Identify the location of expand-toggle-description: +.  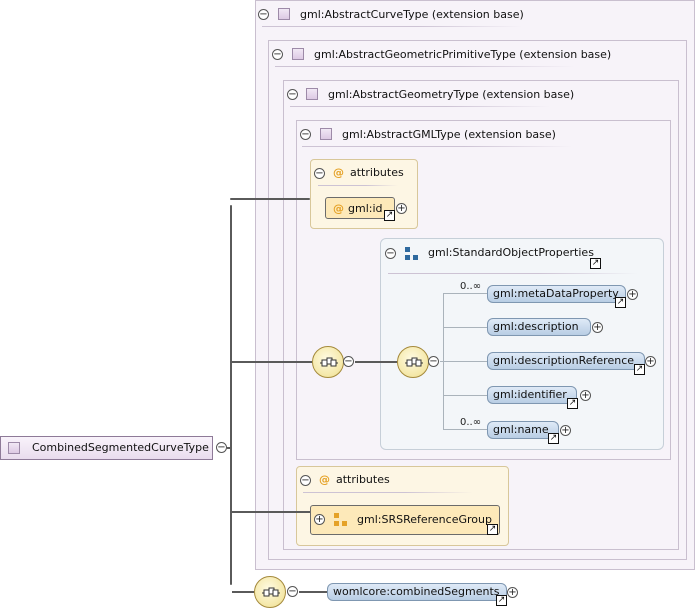
(597, 327).